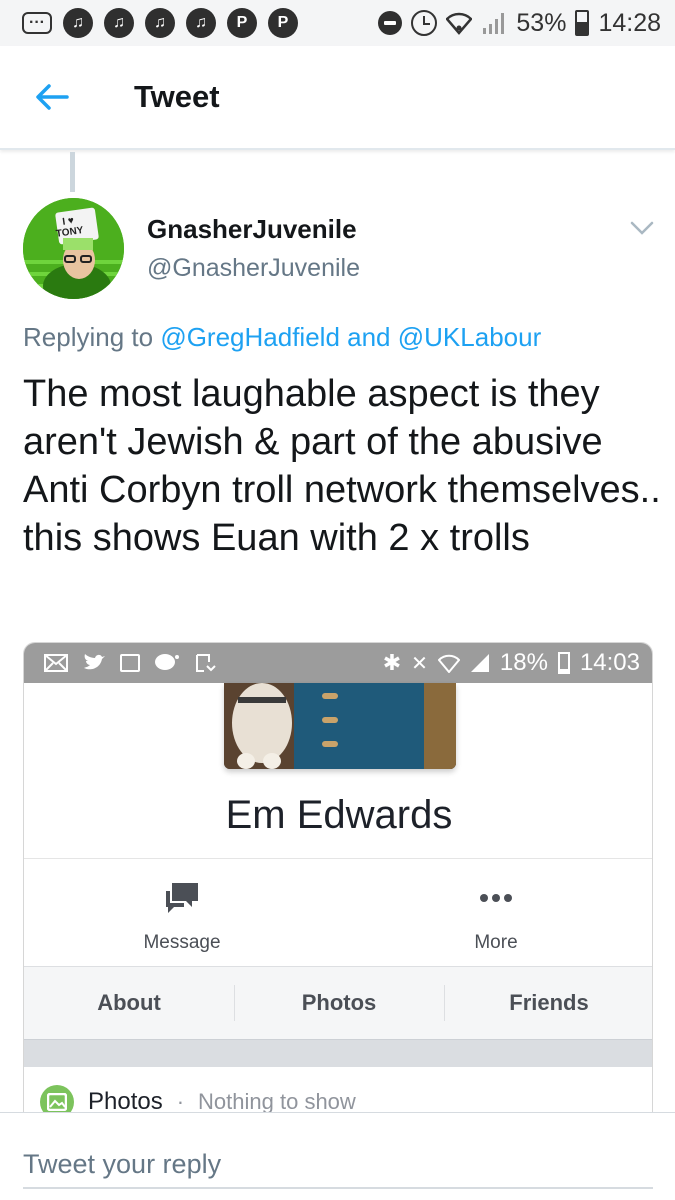  Describe the element at coordinates (182, 898) in the screenshot. I see `message-icon` at that location.